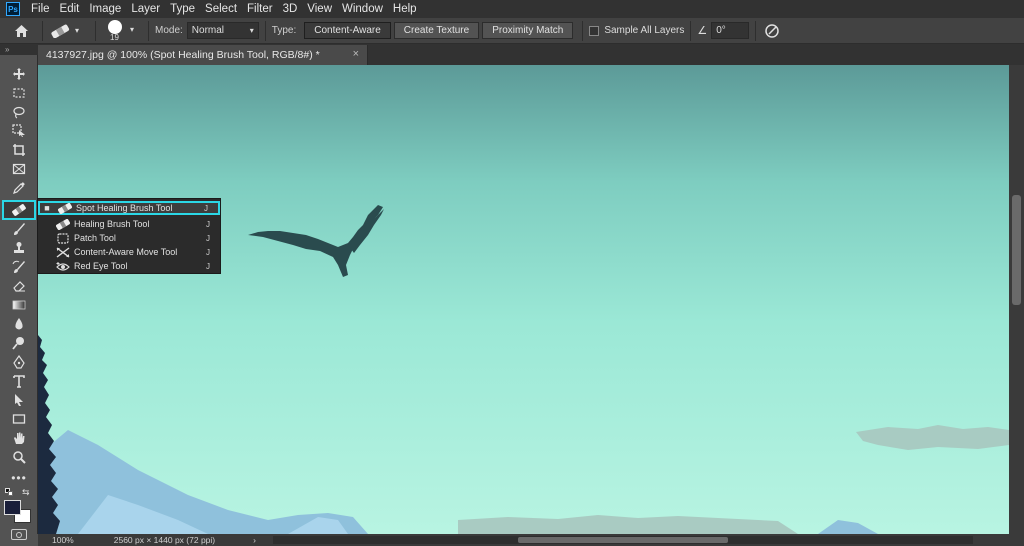 This screenshot has height=546, width=1024. I want to click on crop-icon, so click(19, 149).